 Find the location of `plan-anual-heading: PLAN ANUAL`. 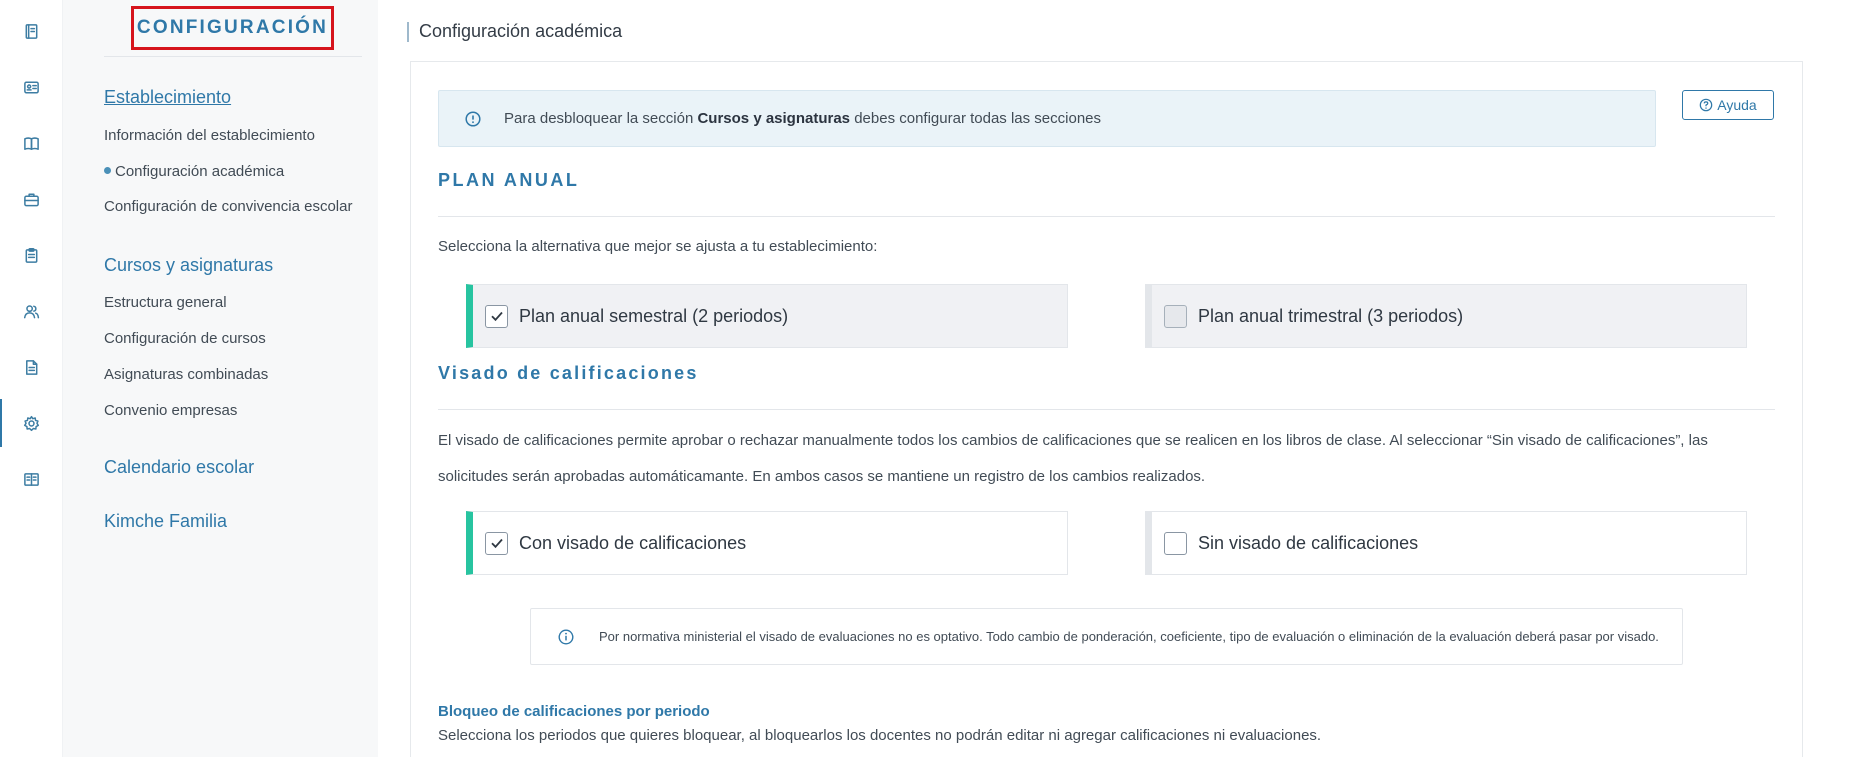

plan-anual-heading: PLAN ANUAL is located at coordinates (509, 180).